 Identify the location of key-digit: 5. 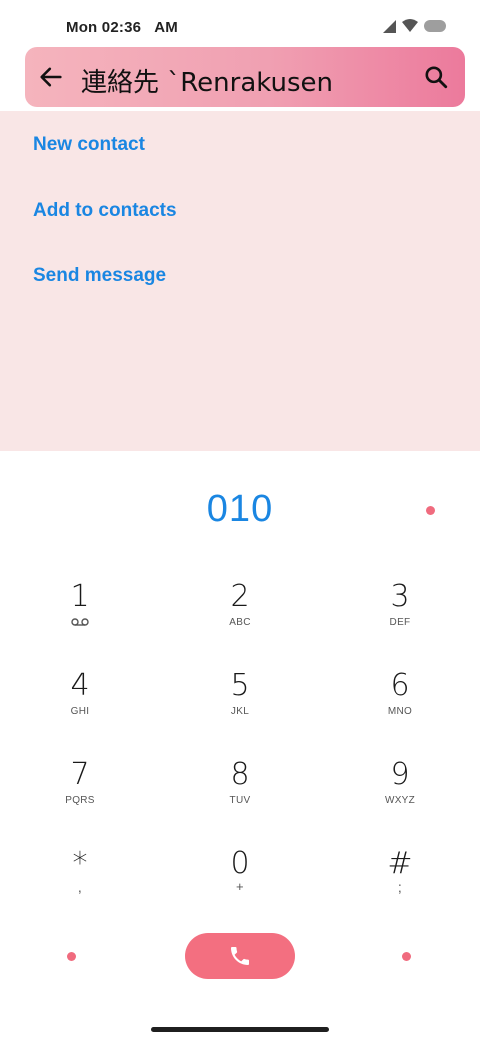
(240, 685).